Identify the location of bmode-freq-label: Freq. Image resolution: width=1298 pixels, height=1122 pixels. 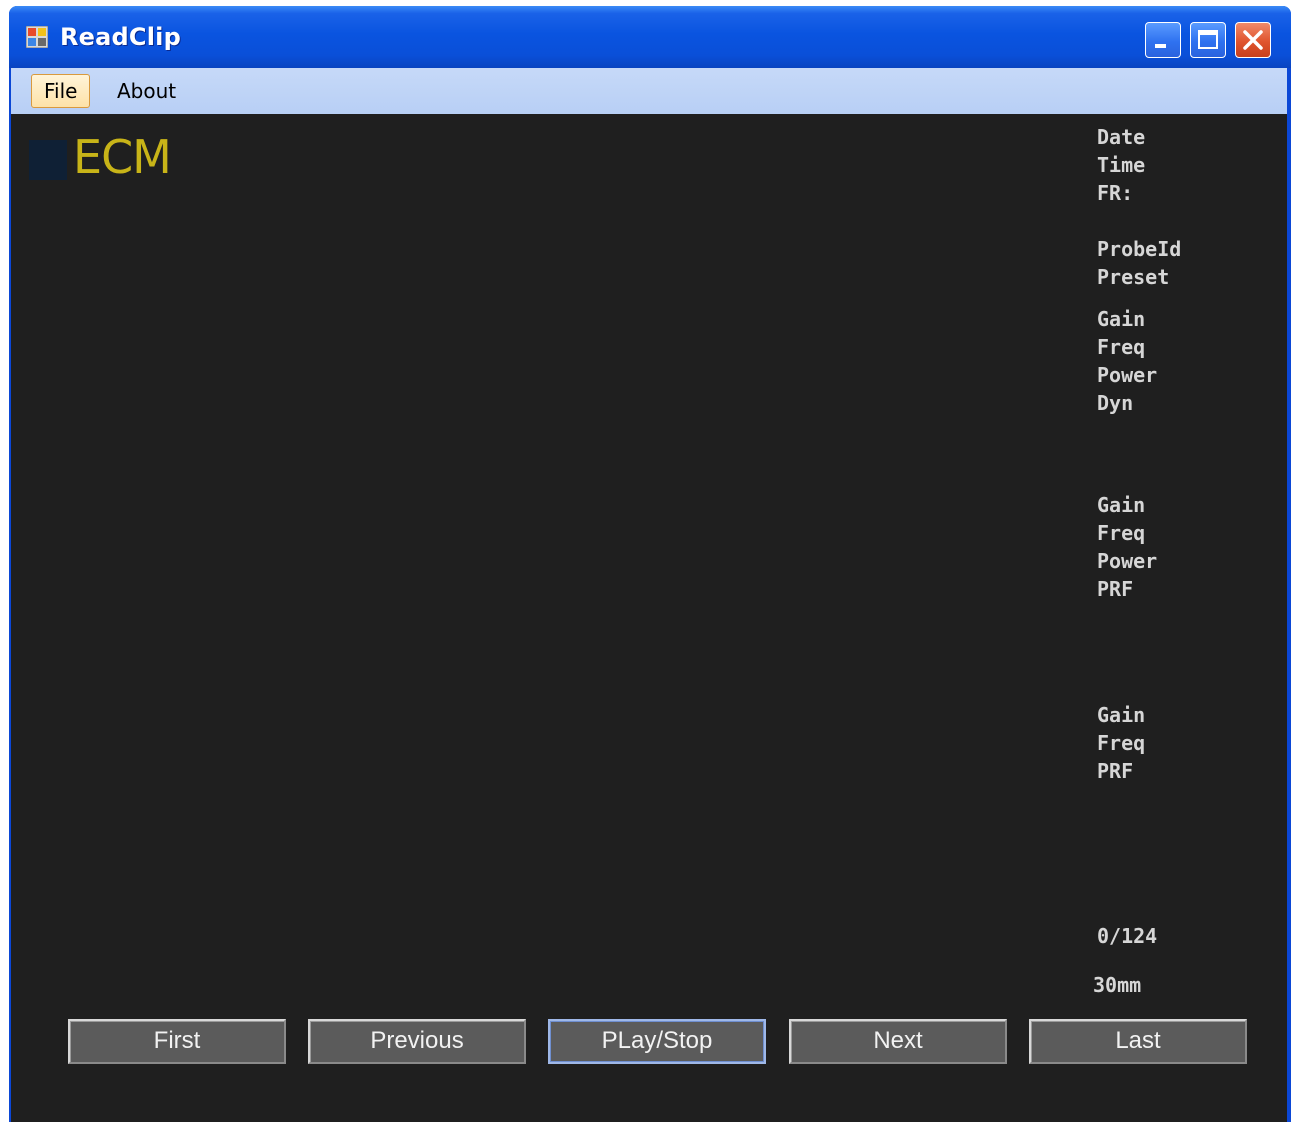
(1121, 347).